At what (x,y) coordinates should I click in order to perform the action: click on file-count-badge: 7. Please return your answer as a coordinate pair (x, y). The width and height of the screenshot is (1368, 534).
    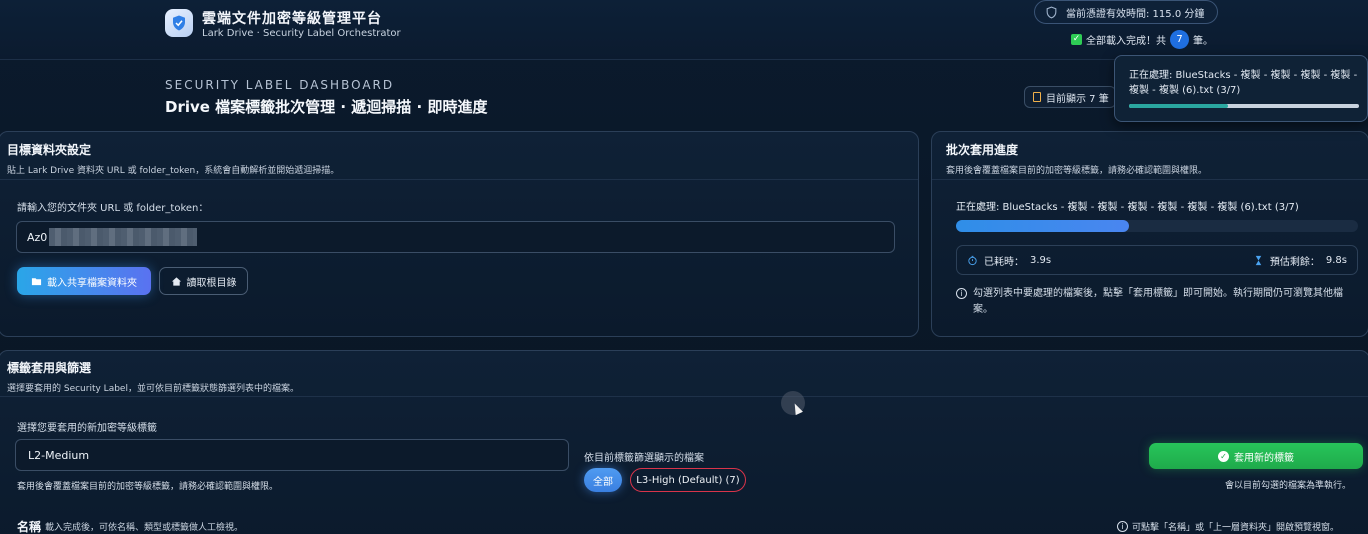
    Looking at the image, I should click on (1179, 39).